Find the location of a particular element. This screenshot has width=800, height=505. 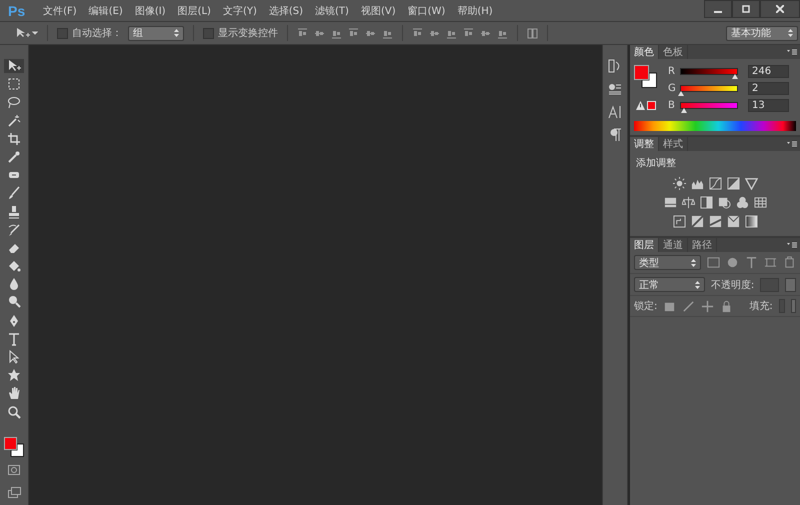

gradient-map-icon is located at coordinates (751, 221).